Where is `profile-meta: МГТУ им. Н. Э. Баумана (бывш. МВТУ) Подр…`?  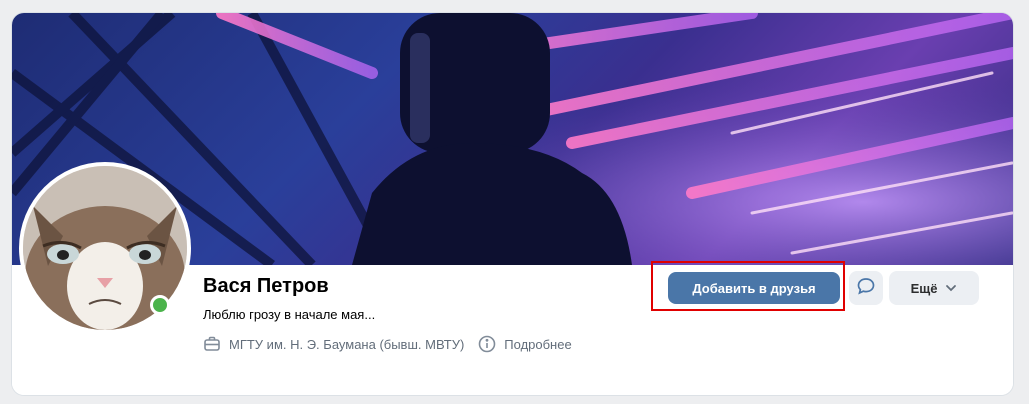 profile-meta: МГТУ им. Н. Э. Баумана (бывш. МВТУ) Подр… is located at coordinates (394, 344).